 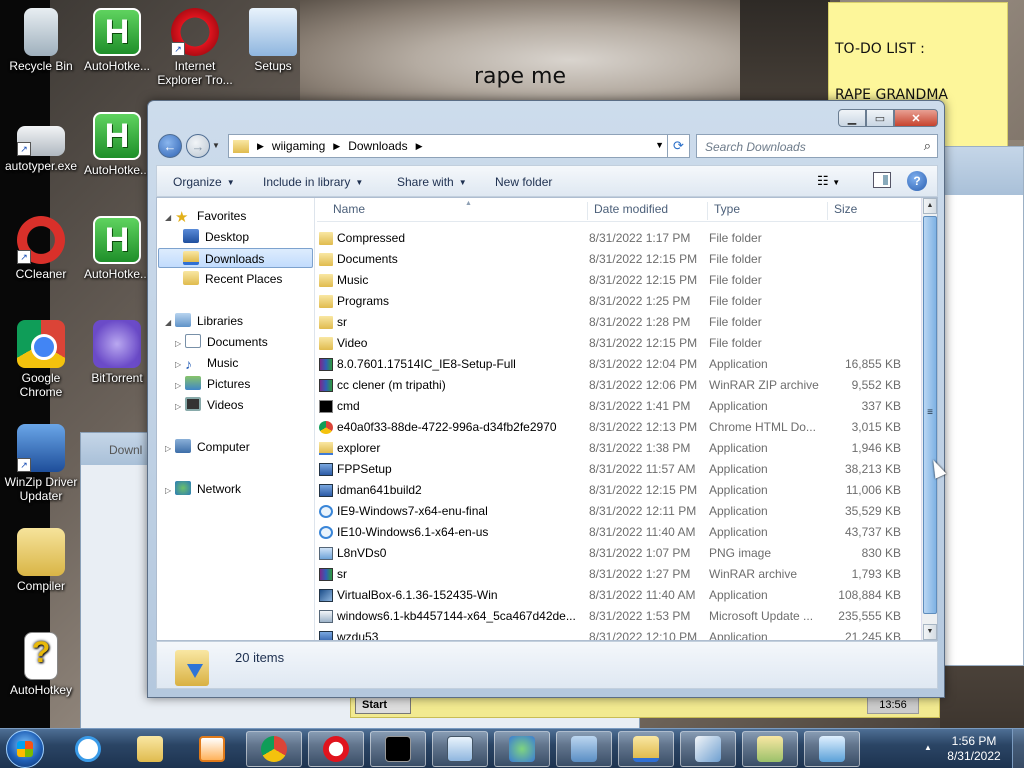 I want to click on nav-libraries: ◢ Libraries, so click(x=204, y=321).